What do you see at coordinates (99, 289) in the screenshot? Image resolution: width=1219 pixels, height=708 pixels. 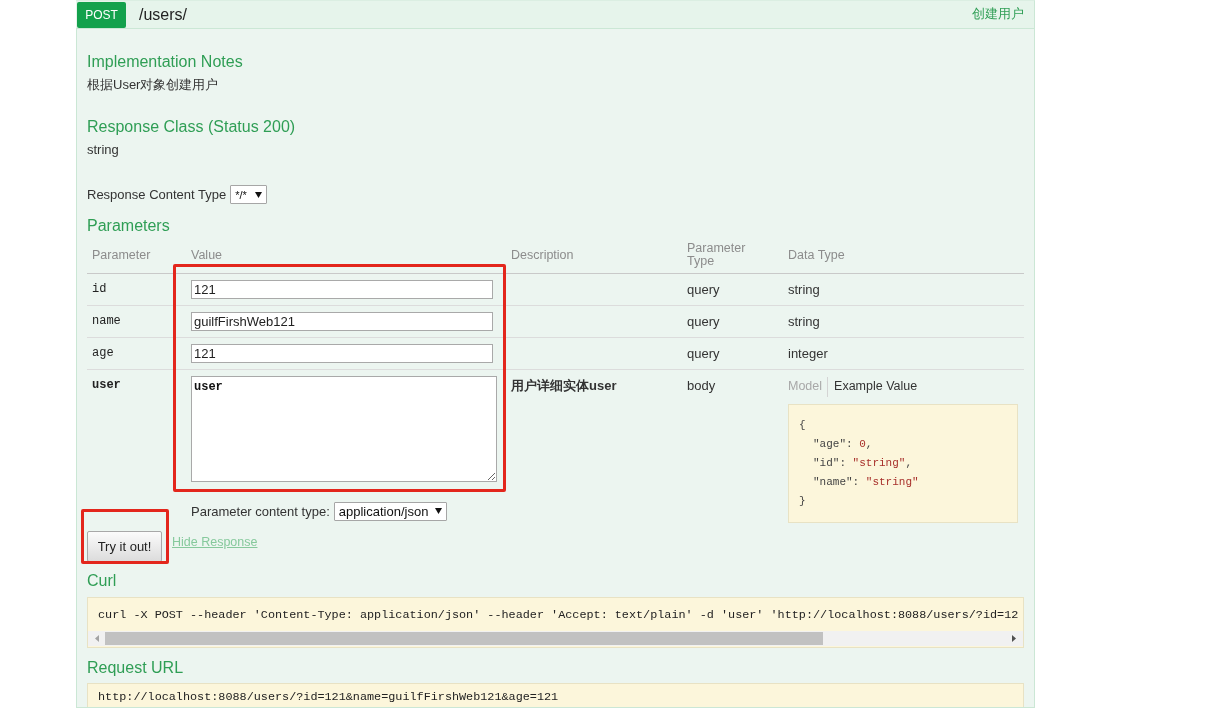 I see `parameter-name: id` at bounding box center [99, 289].